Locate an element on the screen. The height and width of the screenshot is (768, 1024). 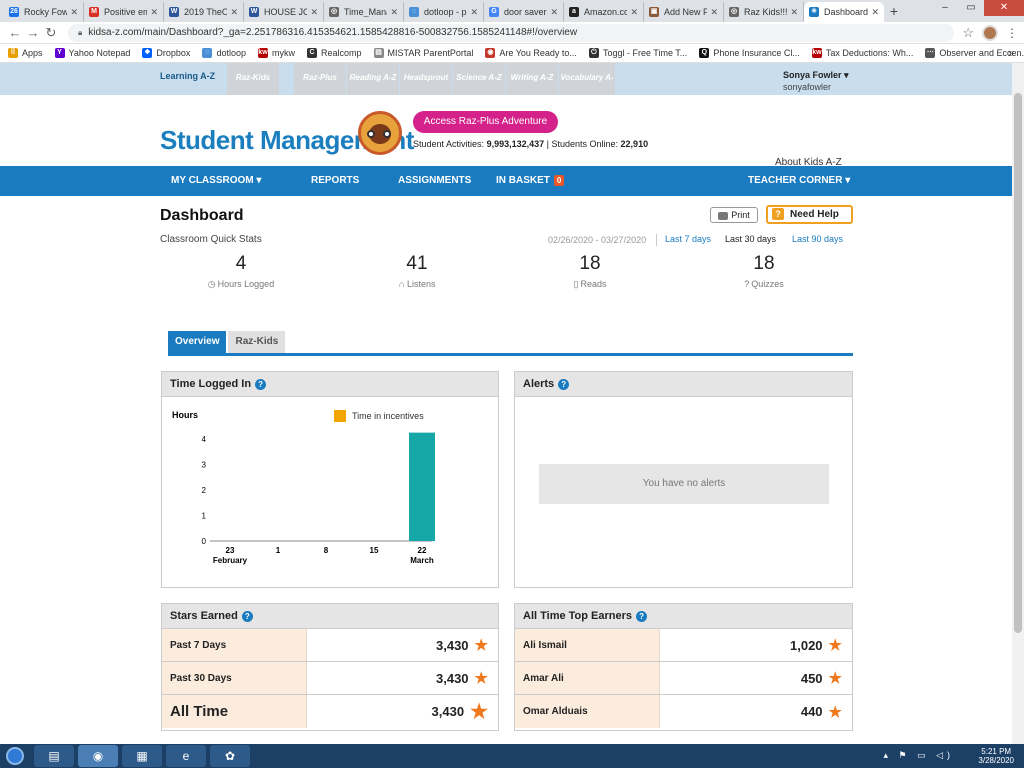
browser-tab: ✳ Dashboard ✕ is located at coordinates (844, 12).